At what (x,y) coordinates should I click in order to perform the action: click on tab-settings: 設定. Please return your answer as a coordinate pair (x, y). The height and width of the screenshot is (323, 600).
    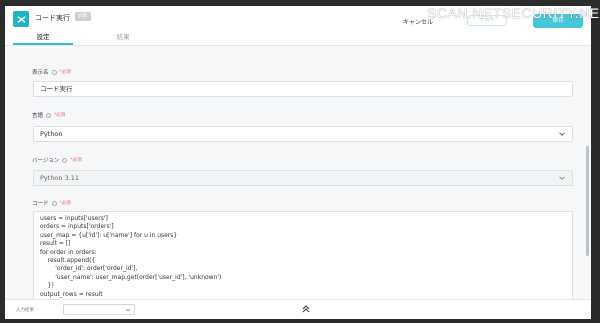
    Looking at the image, I should click on (43, 38).